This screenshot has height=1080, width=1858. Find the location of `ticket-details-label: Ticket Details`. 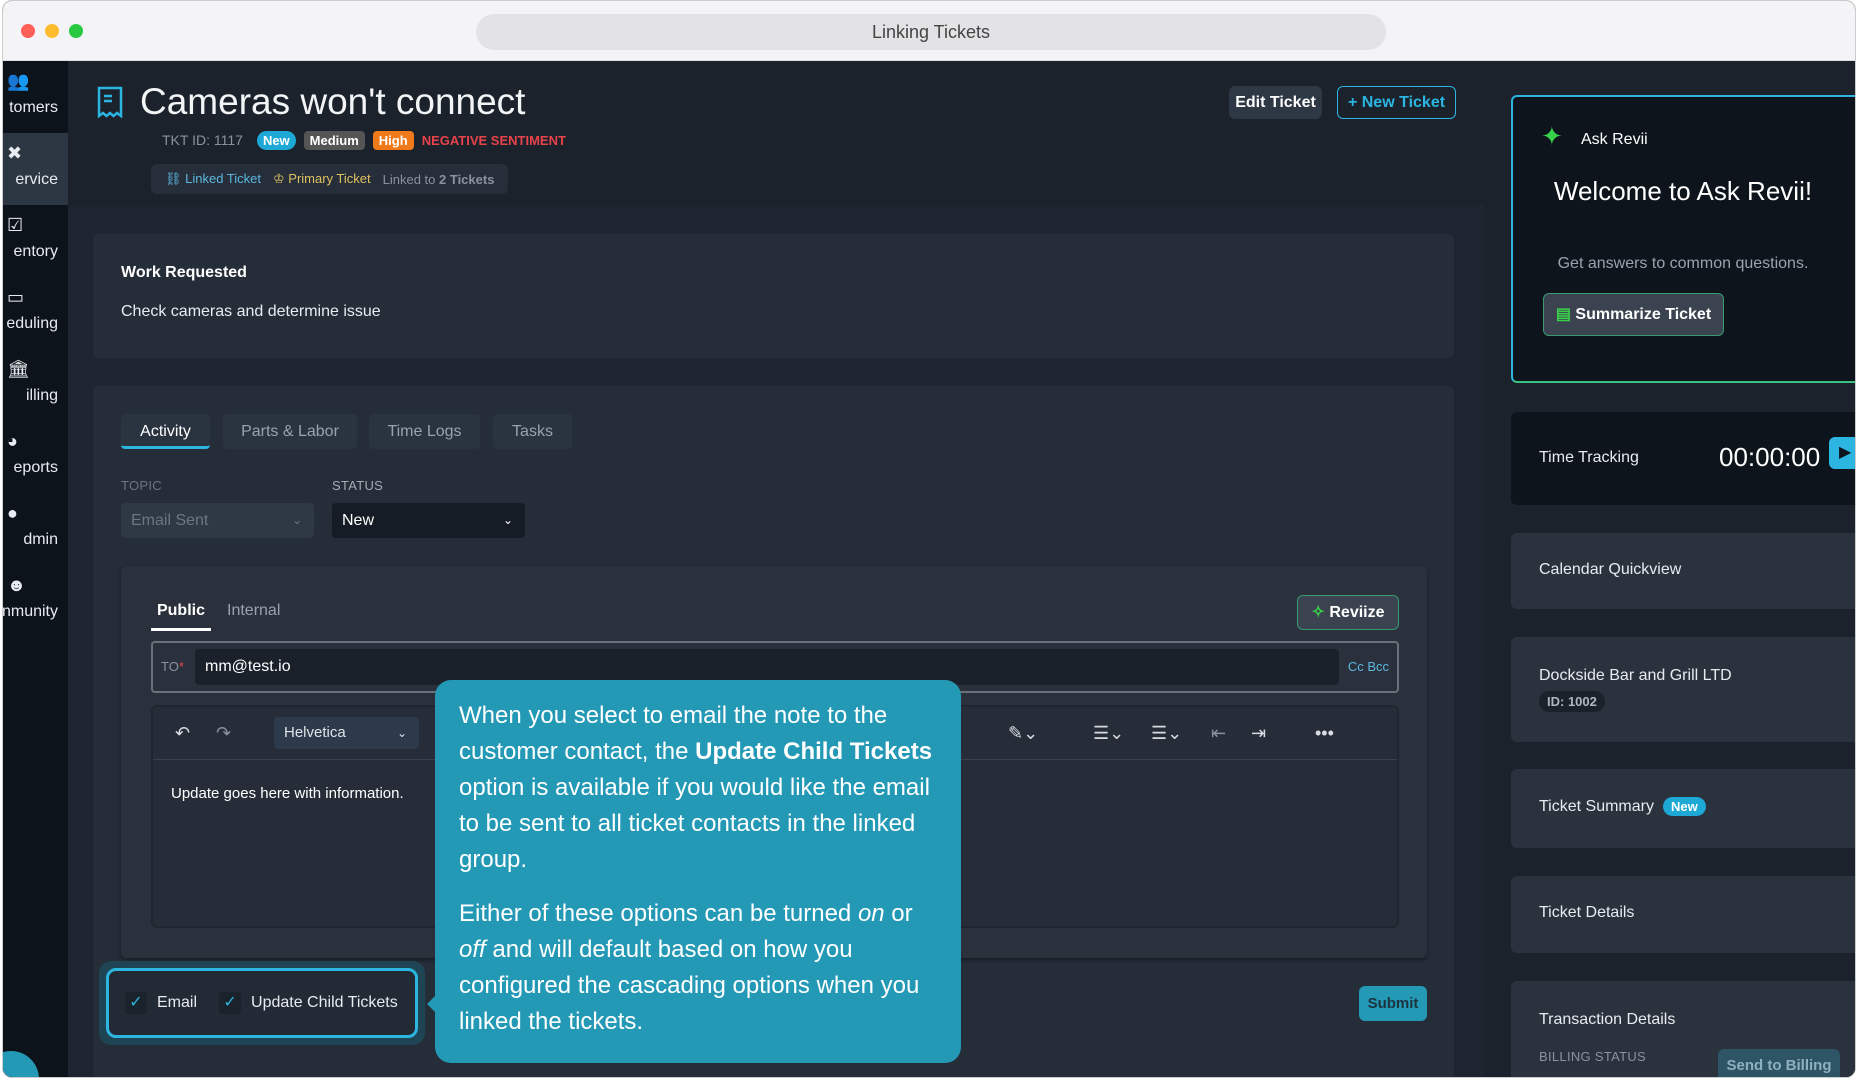

ticket-details-label: Ticket Details is located at coordinates (1587, 912).